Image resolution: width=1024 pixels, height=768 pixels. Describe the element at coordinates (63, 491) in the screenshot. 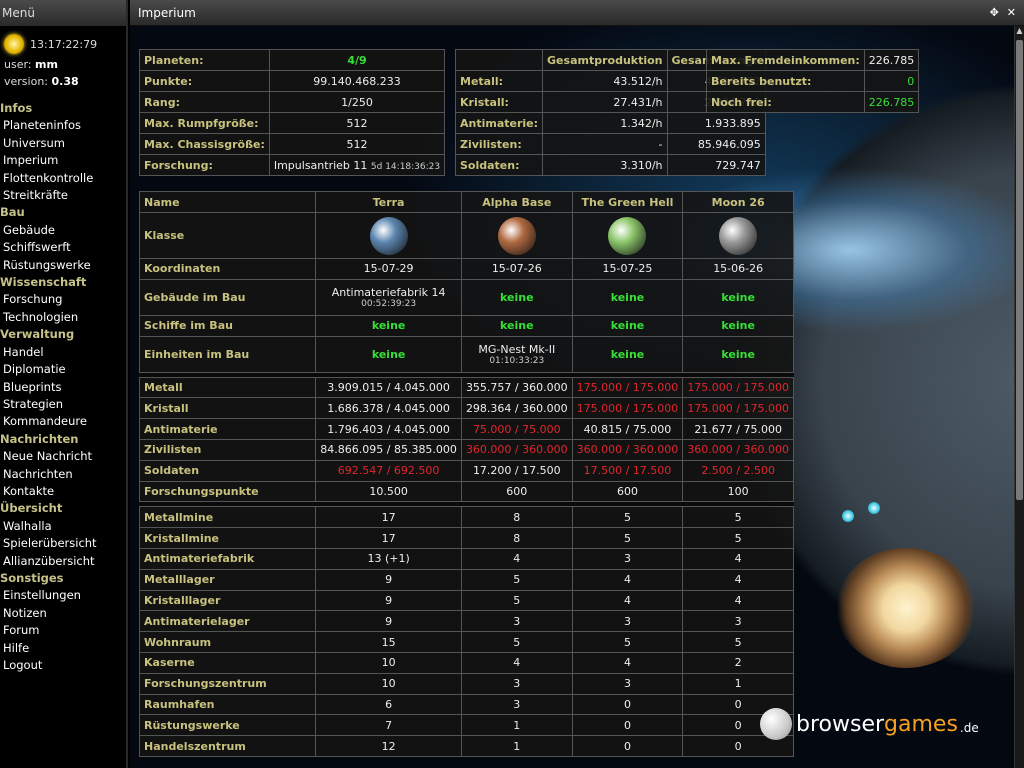

I see `nav-item: Kontakte` at that location.